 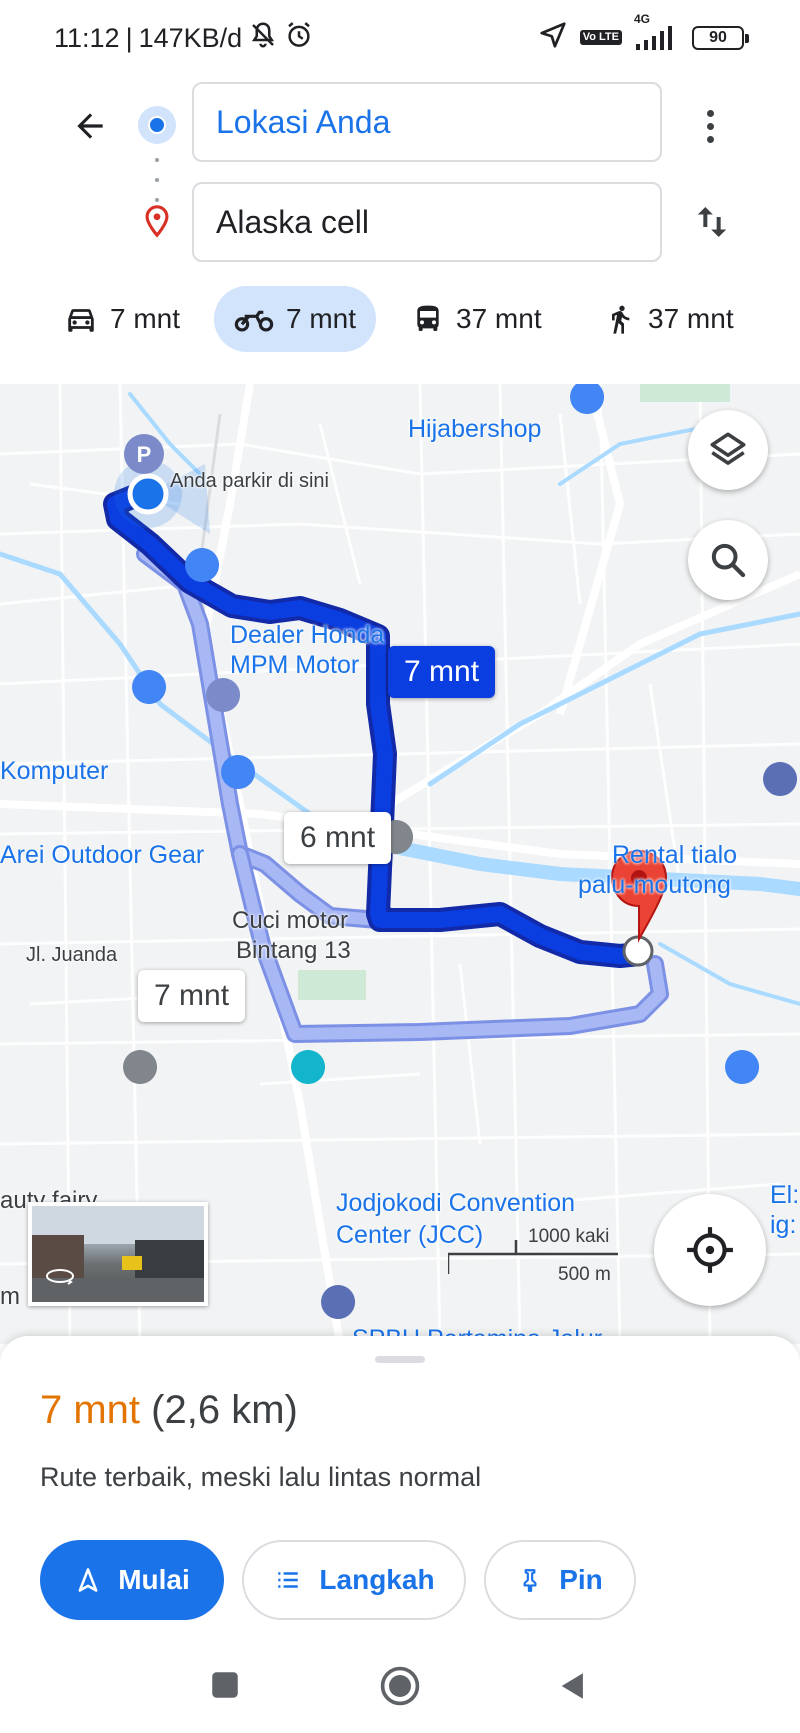 What do you see at coordinates (338, 838) in the screenshot?
I see `route-tag-alt-1: 6 mnt` at bounding box center [338, 838].